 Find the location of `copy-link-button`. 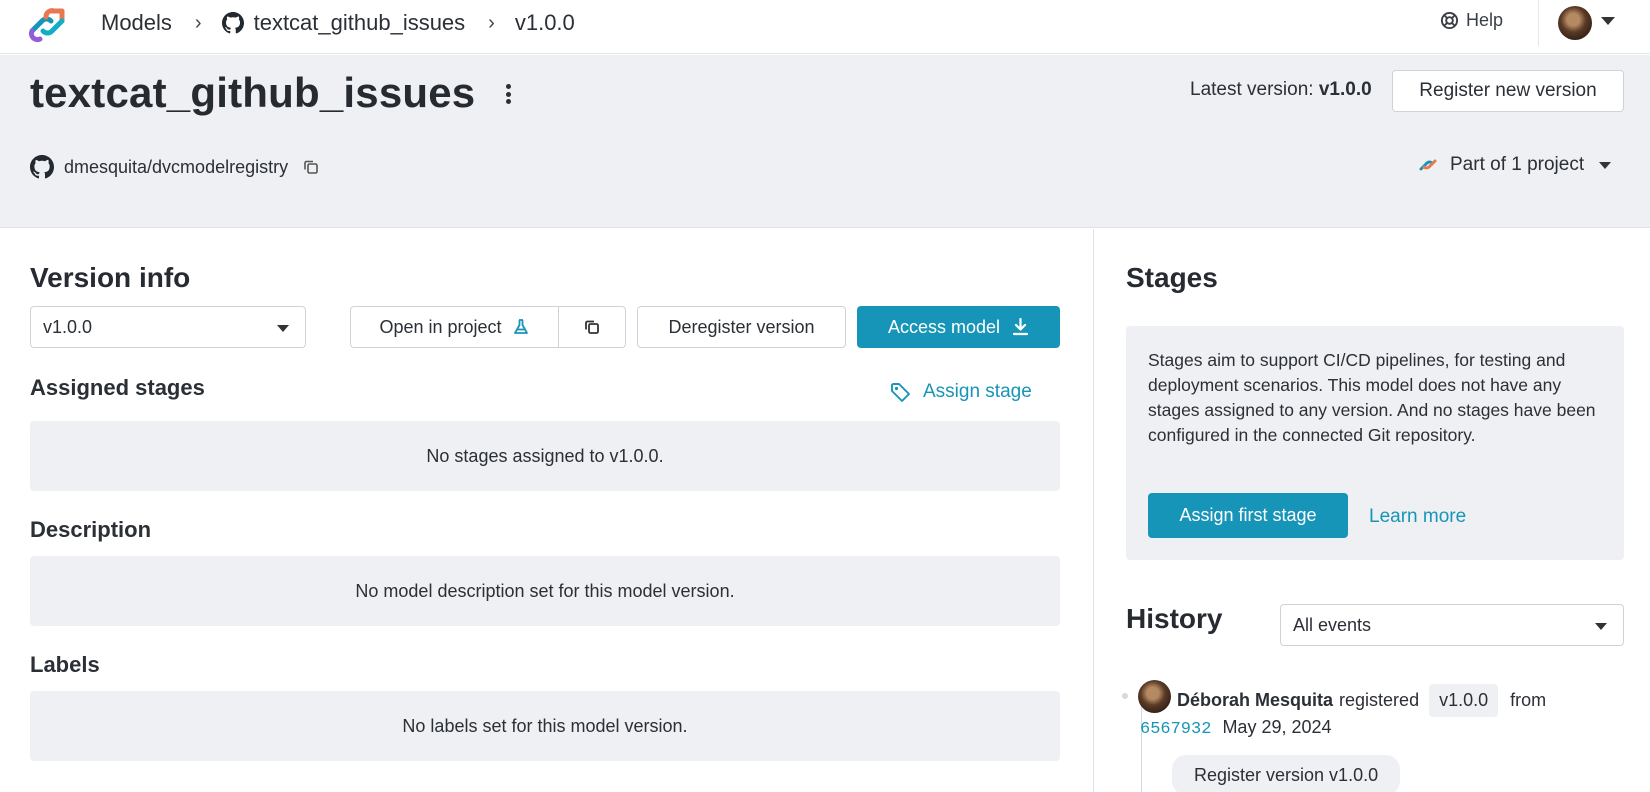

copy-link-button is located at coordinates (592, 327).